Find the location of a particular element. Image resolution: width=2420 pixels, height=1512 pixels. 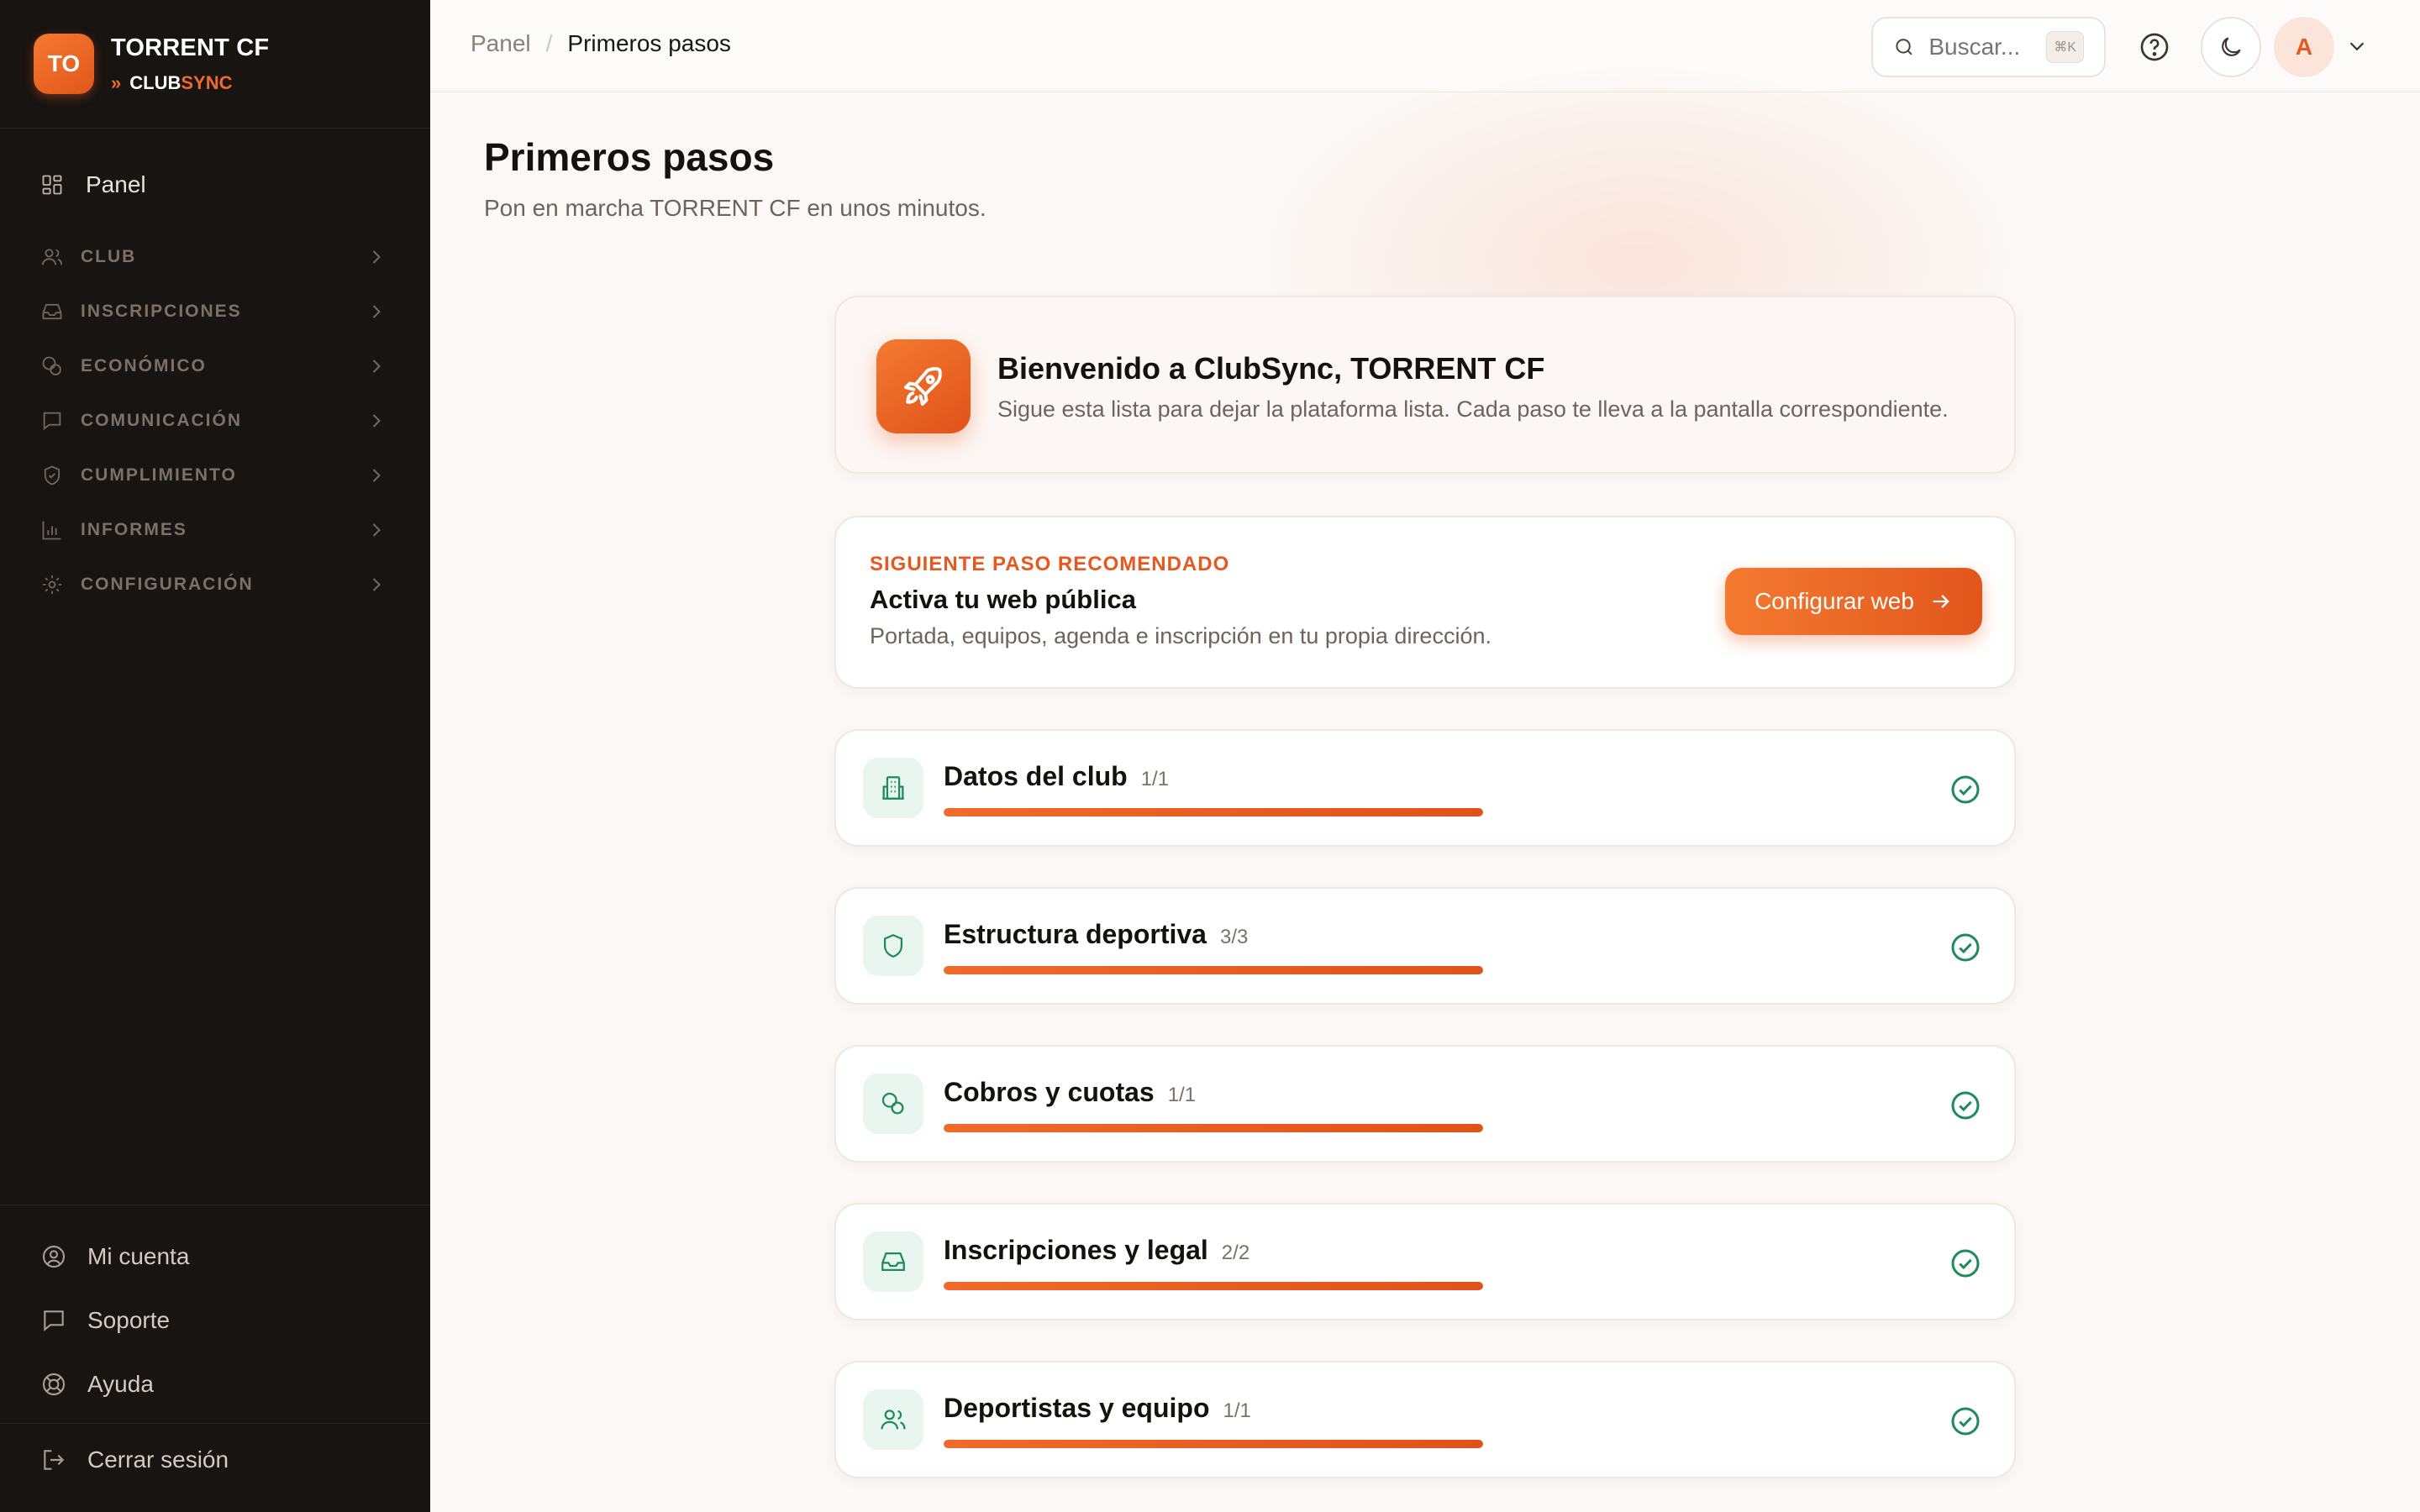

search-box: ⌘K is located at coordinates (1988, 47).